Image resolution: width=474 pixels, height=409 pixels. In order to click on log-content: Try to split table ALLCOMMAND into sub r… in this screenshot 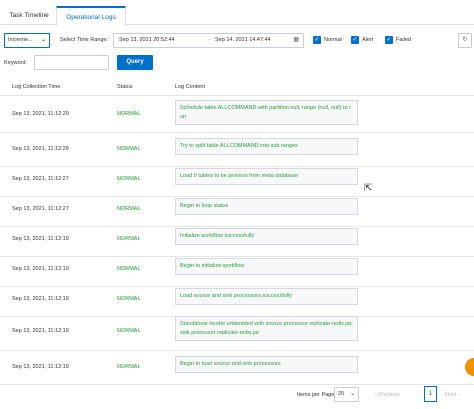, I will do `click(266, 146)`.